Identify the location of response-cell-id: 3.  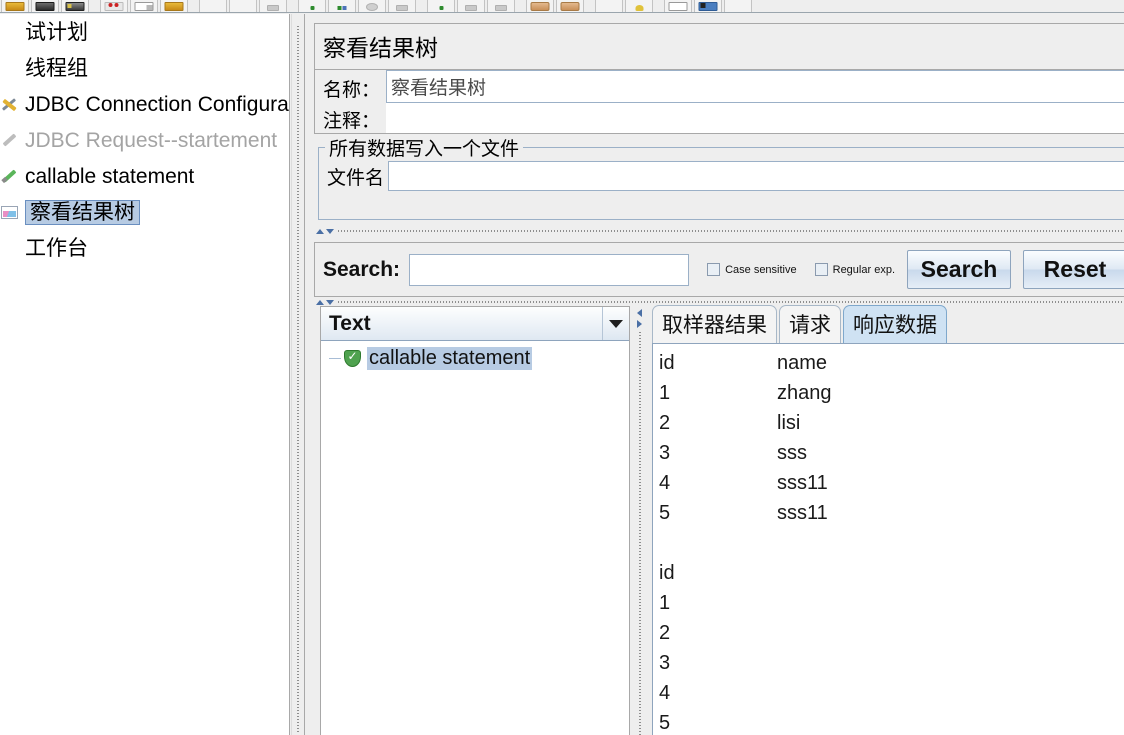
(665, 452).